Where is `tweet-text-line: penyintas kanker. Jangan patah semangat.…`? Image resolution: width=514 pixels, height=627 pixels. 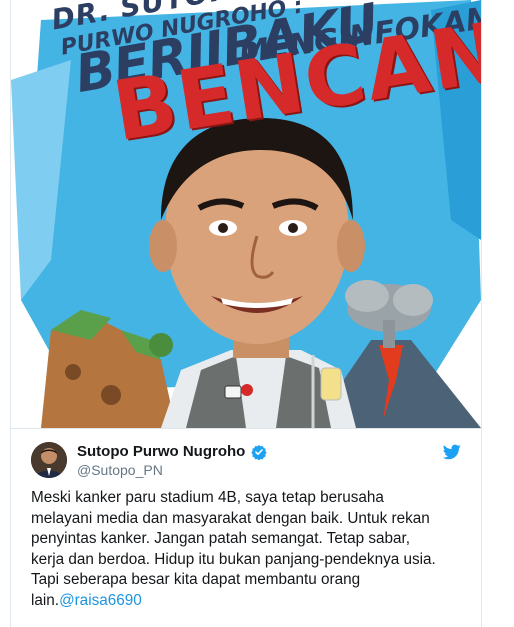
tweet-text-line: penyintas kanker. Jangan patah semangat.… is located at coordinates (221, 539).